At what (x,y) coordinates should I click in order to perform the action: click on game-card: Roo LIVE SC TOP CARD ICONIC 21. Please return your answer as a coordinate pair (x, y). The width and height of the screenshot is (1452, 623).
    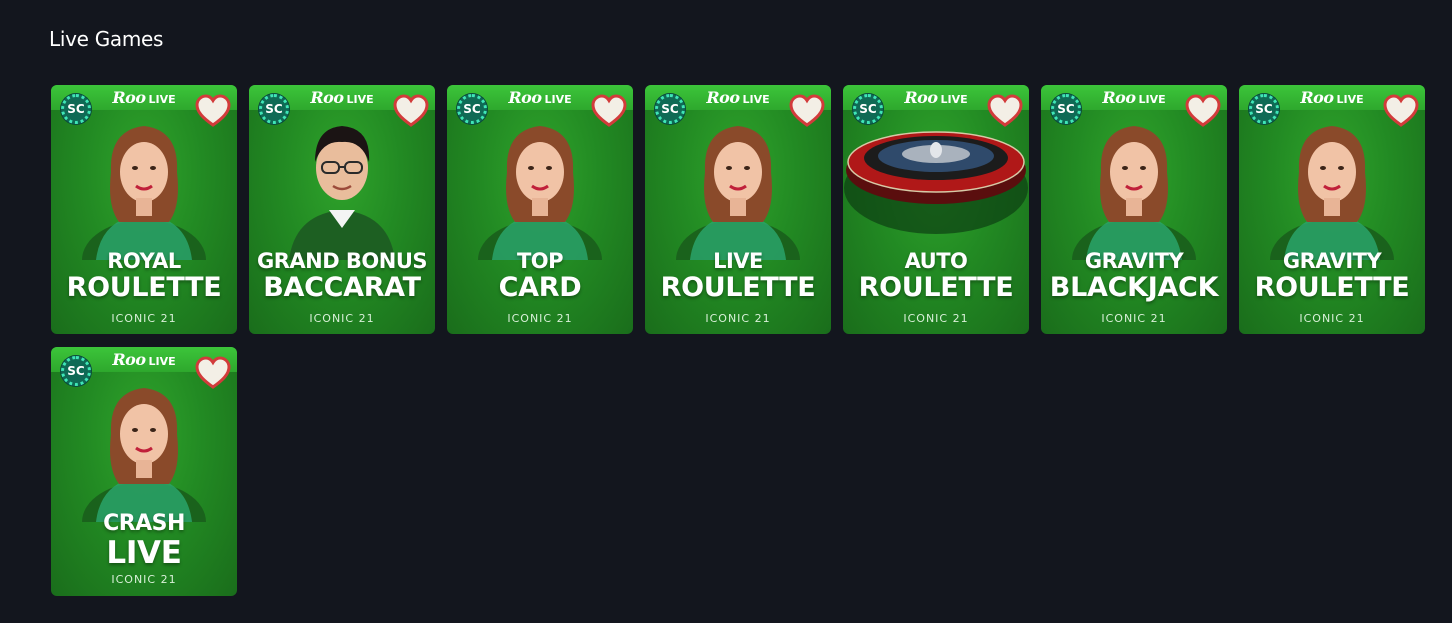
    Looking at the image, I should click on (540, 209).